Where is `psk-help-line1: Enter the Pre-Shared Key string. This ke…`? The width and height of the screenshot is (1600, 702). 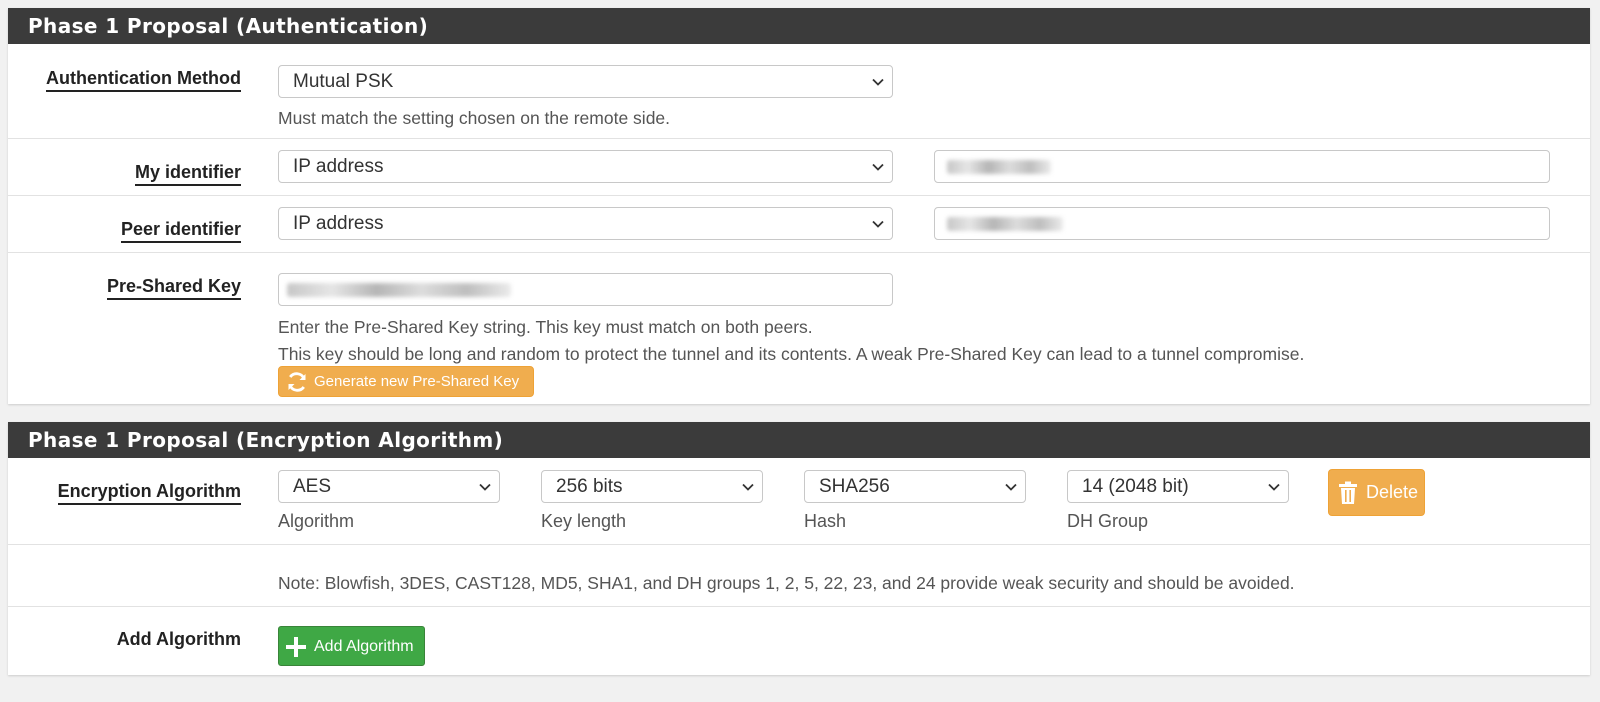 psk-help-line1: Enter the Pre-Shared Key string. This ke… is located at coordinates (545, 327).